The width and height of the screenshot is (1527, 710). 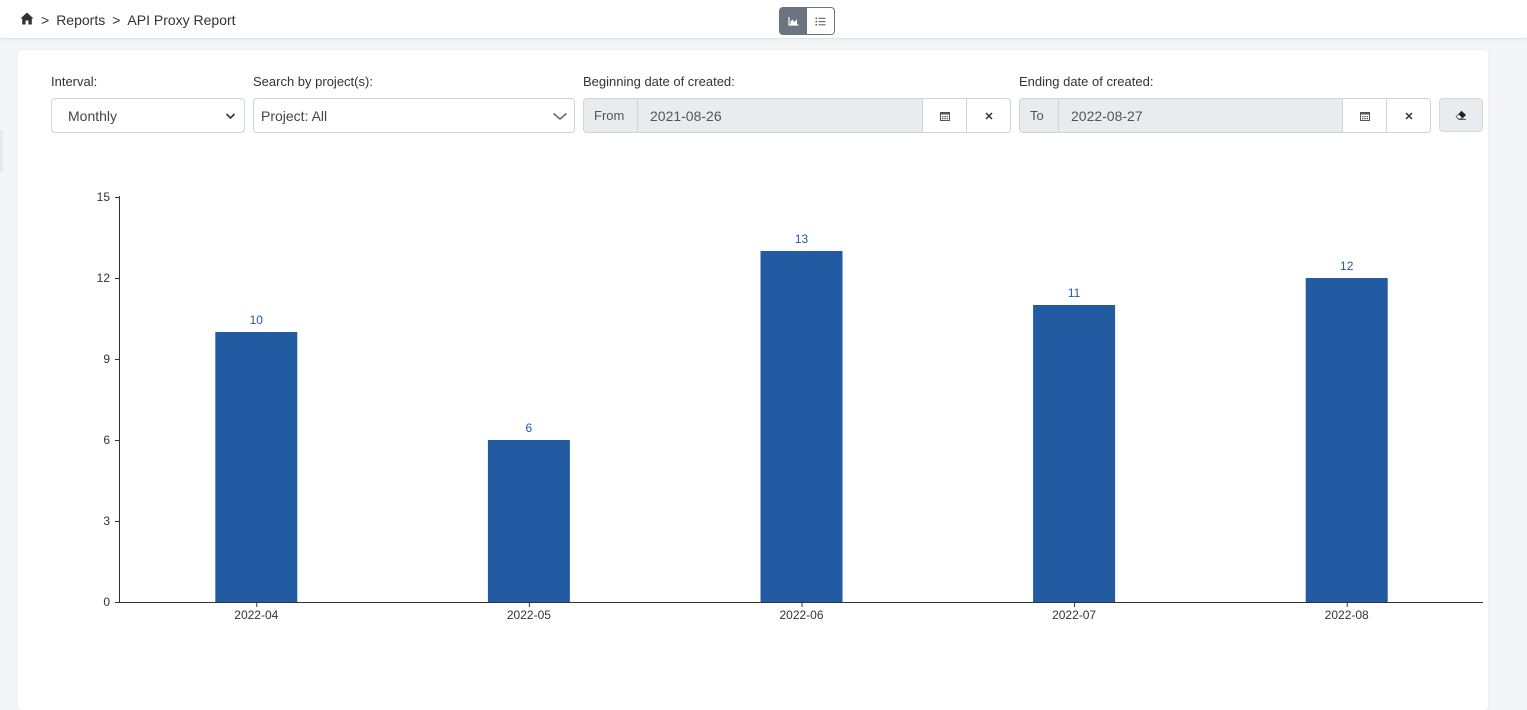 What do you see at coordinates (1074, 615) in the screenshot?
I see `x-tick-label: 2022-07` at bounding box center [1074, 615].